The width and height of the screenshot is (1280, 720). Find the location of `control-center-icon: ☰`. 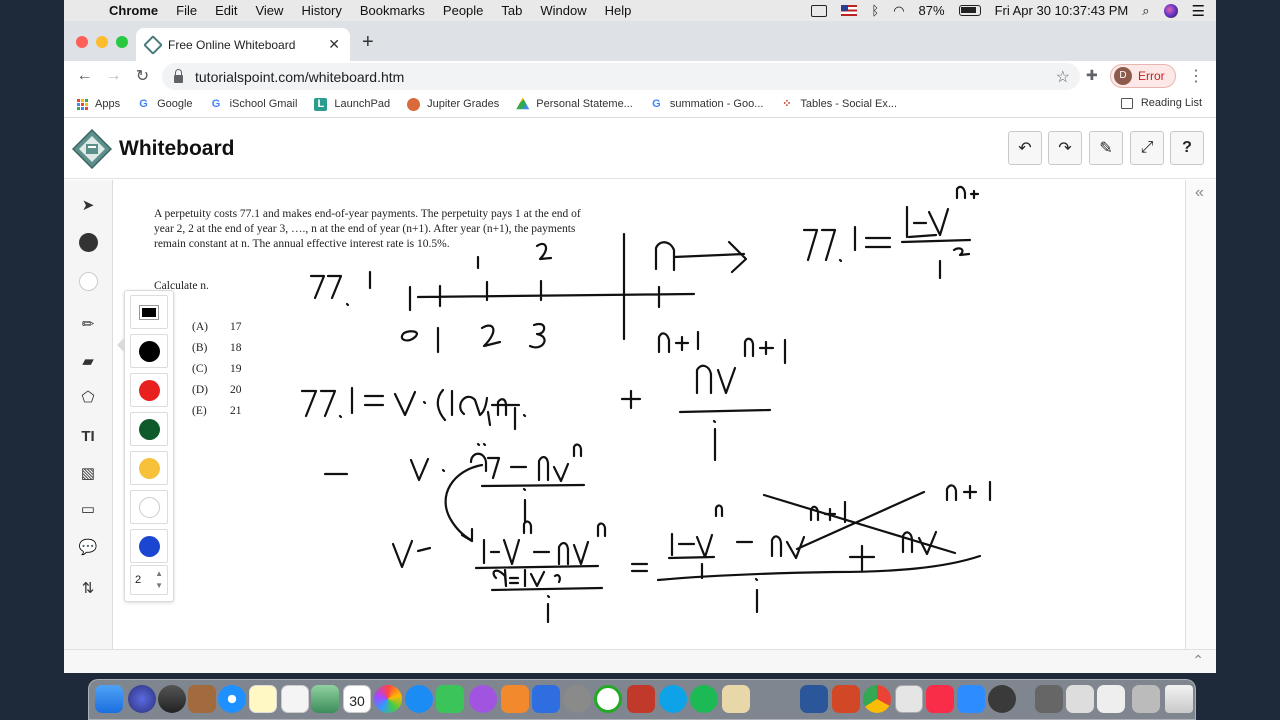

control-center-icon: ☰ is located at coordinates (1198, 11).